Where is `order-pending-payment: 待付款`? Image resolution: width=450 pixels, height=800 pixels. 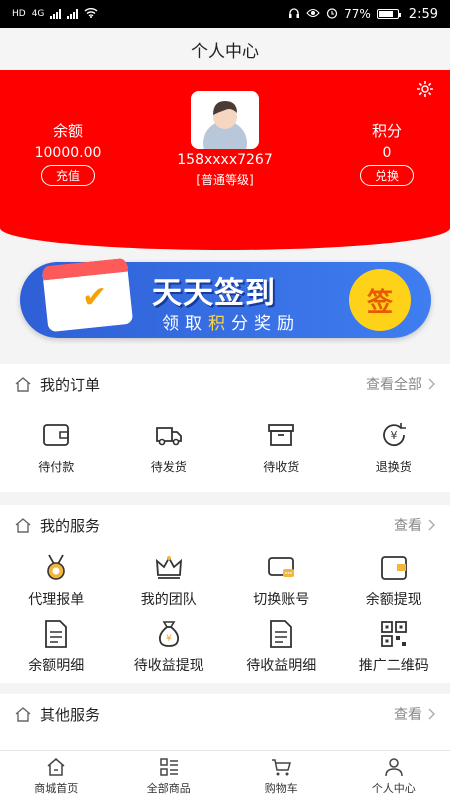
order-pending-payment: 待付款 is located at coordinates (56, 447).